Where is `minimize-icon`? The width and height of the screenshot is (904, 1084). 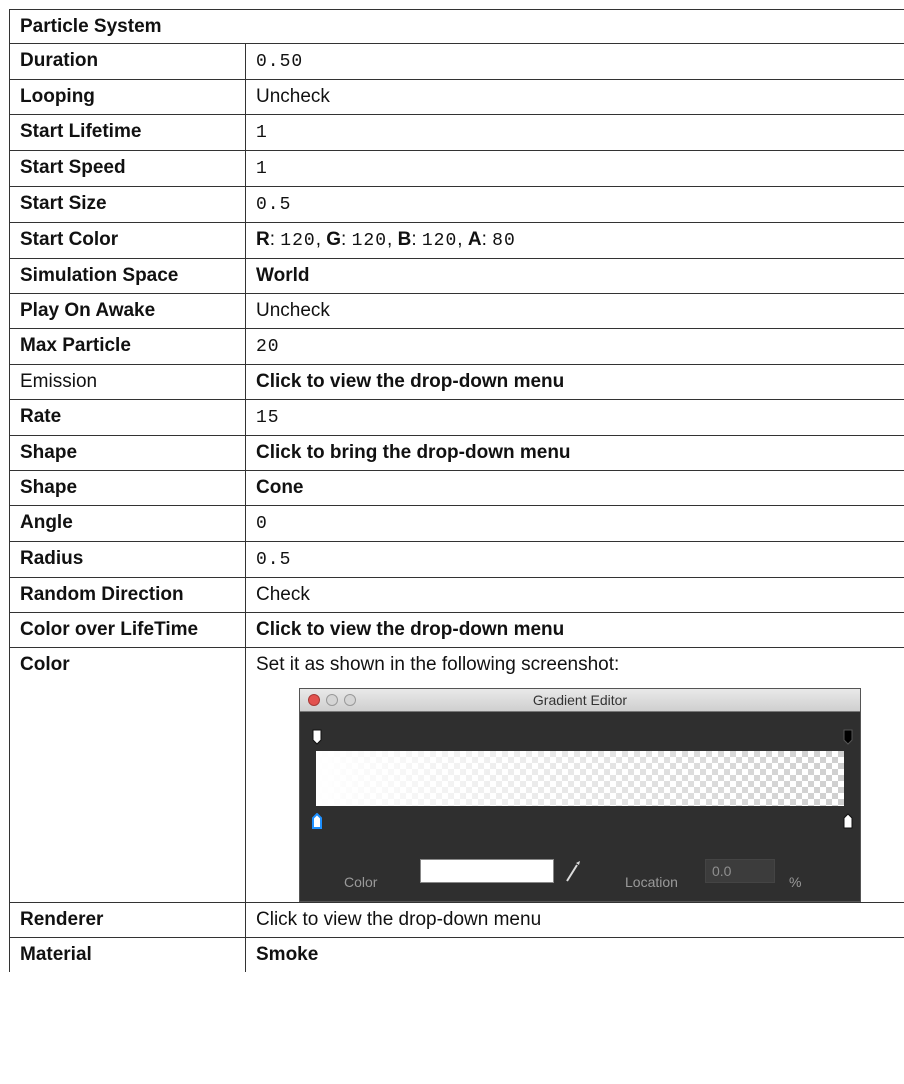
minimize-icon is located at coordinates (332, 700).